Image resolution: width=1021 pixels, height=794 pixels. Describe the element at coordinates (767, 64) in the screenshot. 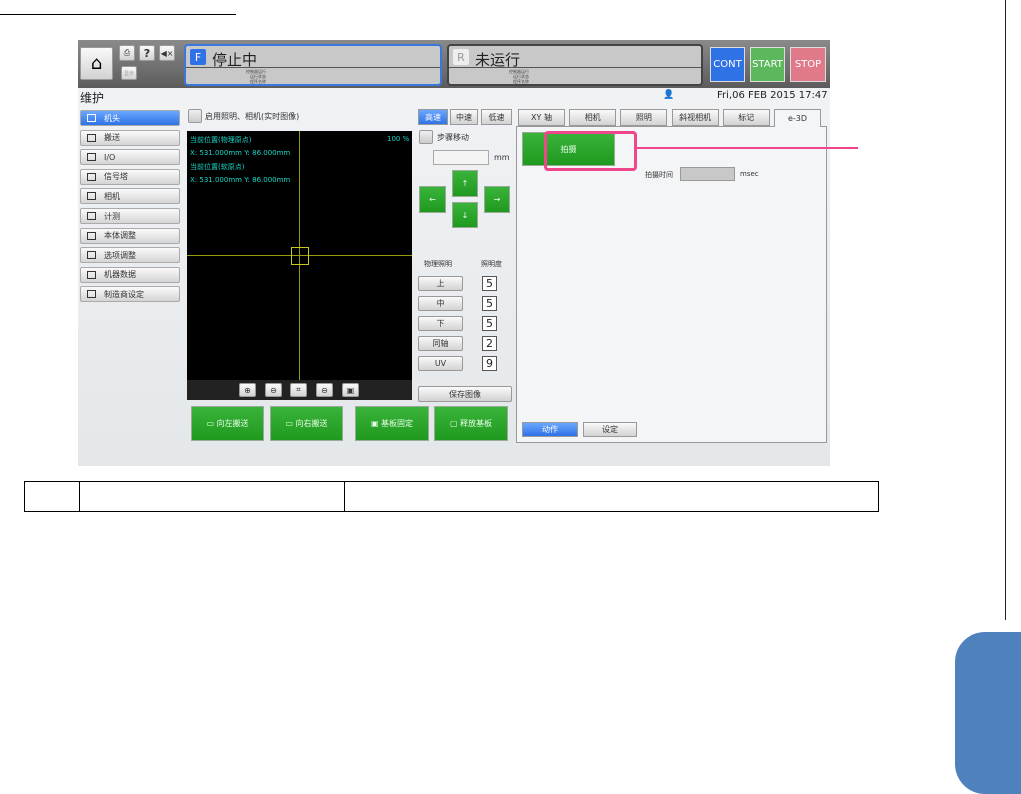

I see `start-button: START` at that location.